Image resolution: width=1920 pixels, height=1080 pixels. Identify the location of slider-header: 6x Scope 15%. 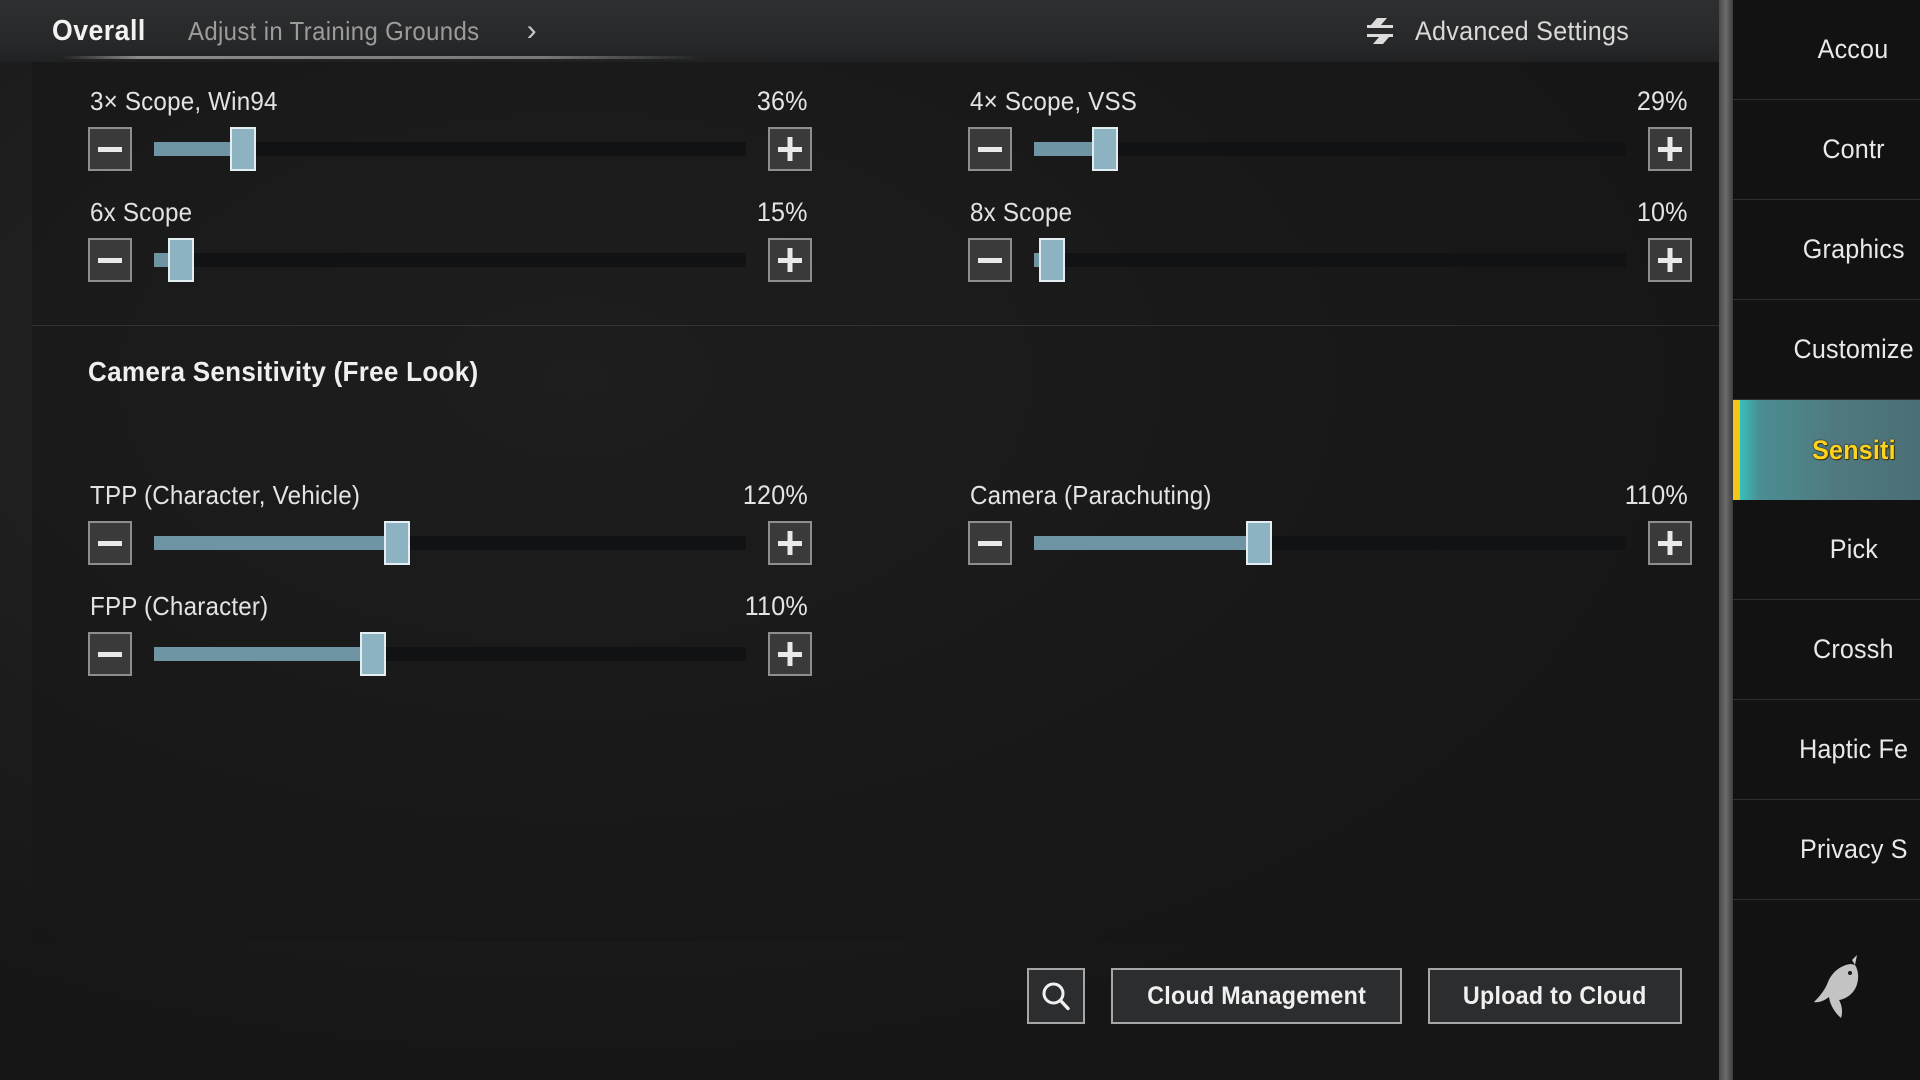
(437, 212).